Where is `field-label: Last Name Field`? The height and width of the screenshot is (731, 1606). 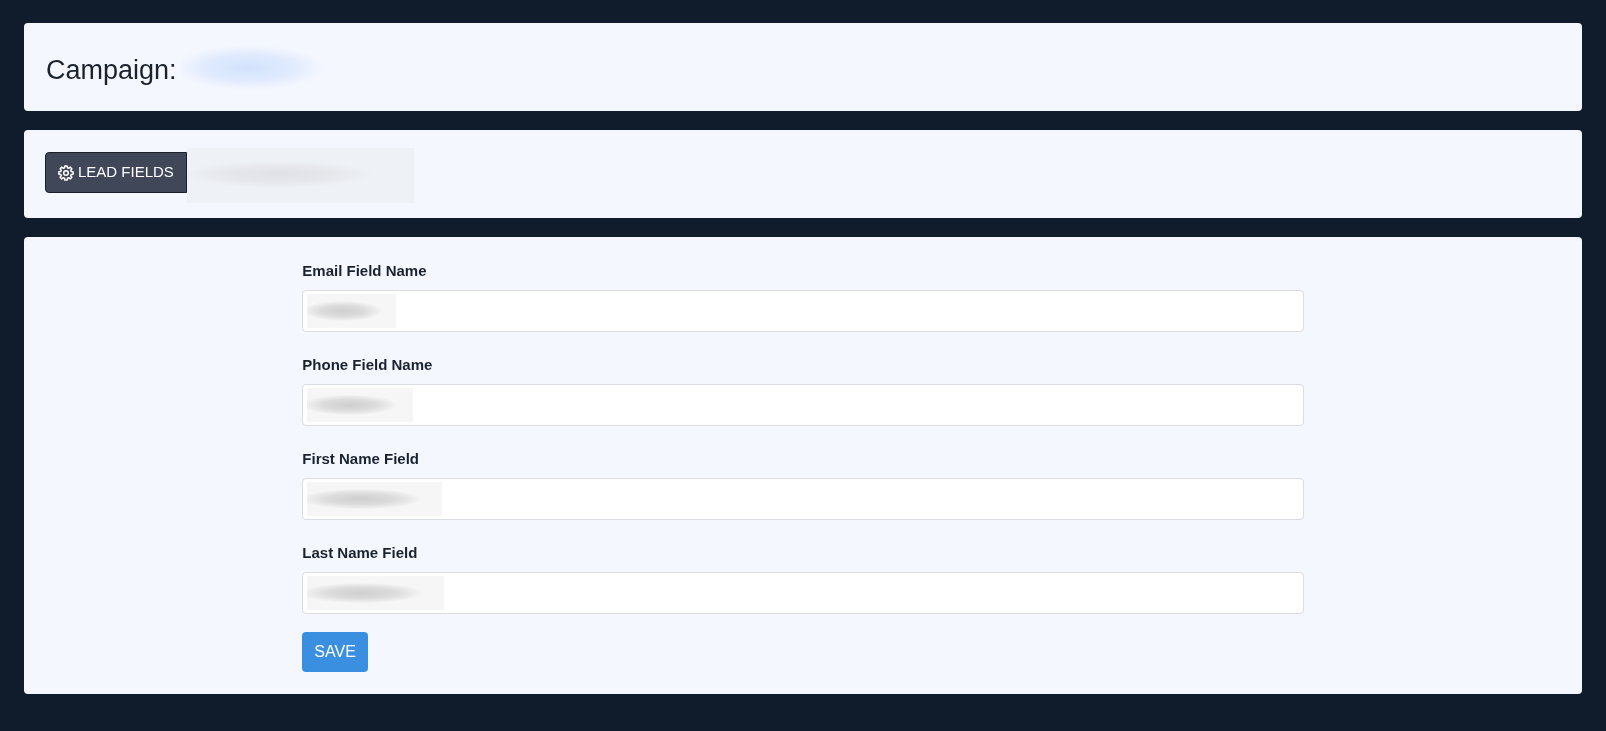 field-label: Last Name Field is located at coordinates (360, 553).